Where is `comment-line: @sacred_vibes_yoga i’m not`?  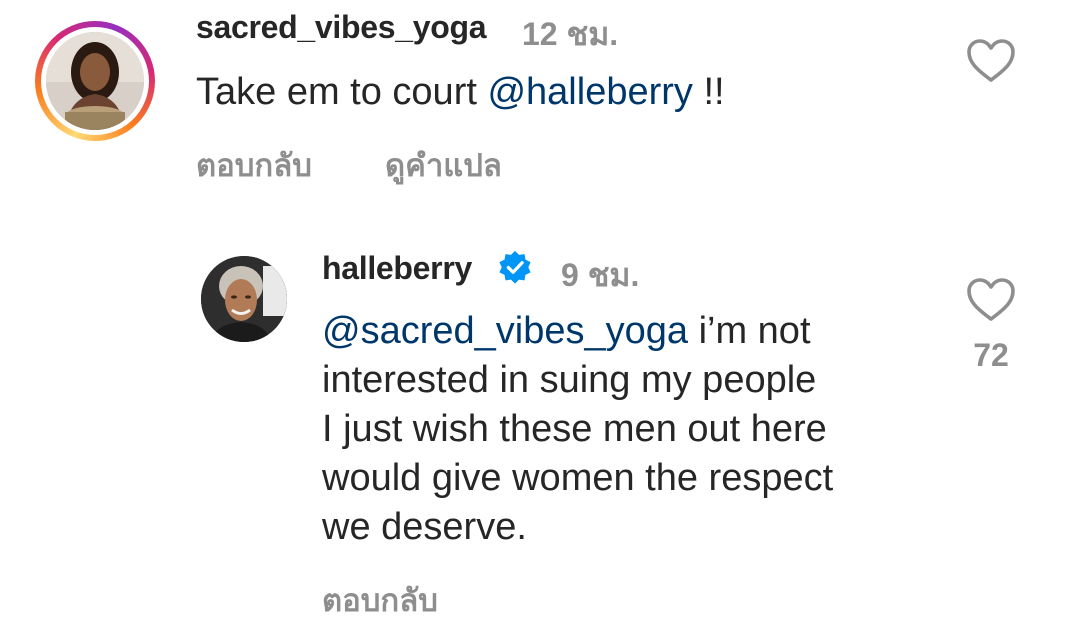 comment-line: @sacred_vibes_yoga i’m not is located at coordinates (577, 331).